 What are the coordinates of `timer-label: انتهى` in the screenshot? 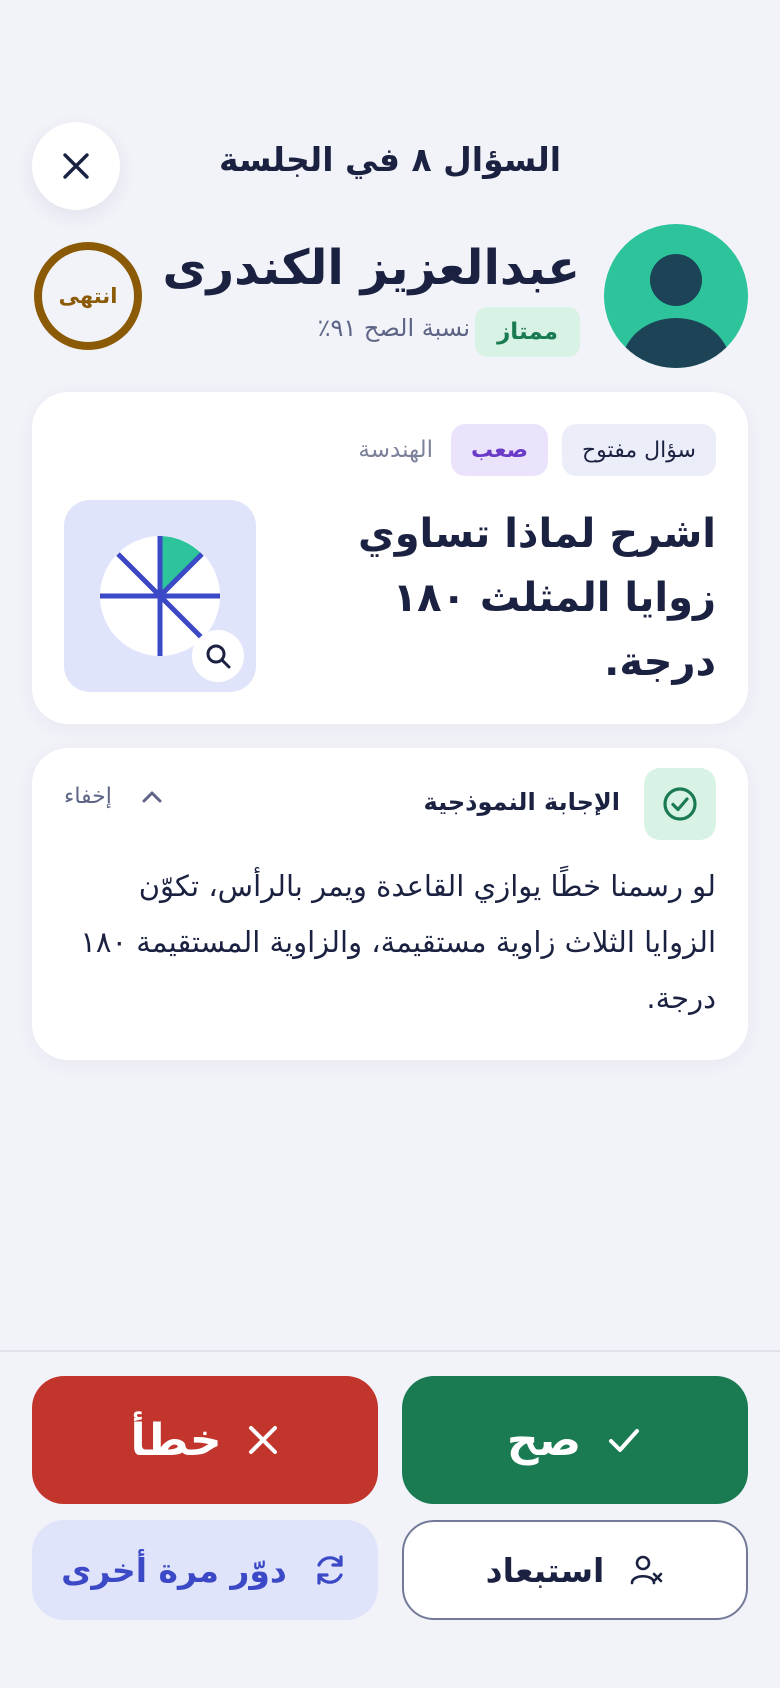 It's located at (88, 296).